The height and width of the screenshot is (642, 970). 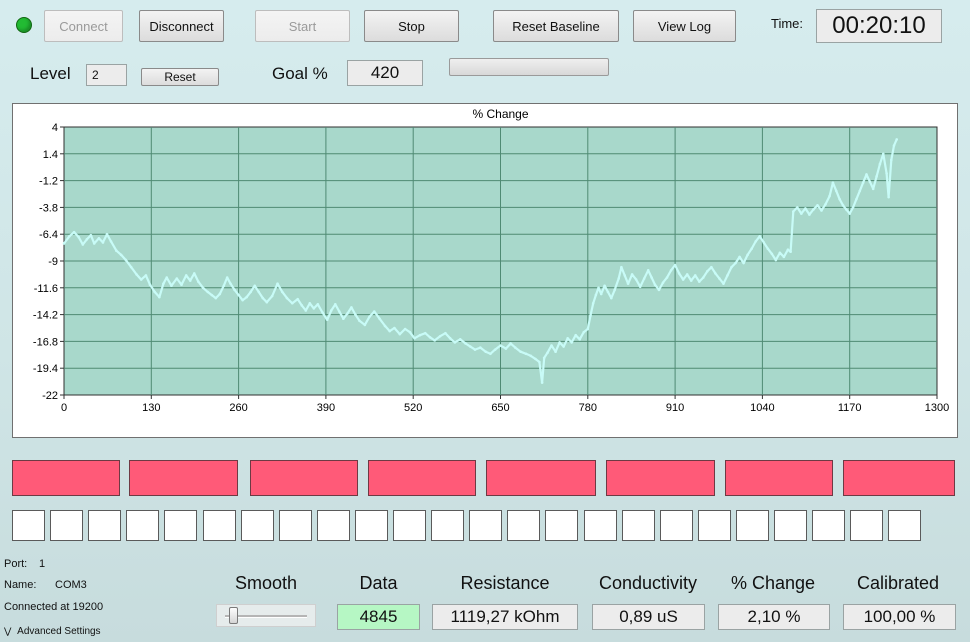 What do you see at coordinates (50, 396) in the screenshot?
I see `y-tick-label: -22` at bounding box center [50, 396].